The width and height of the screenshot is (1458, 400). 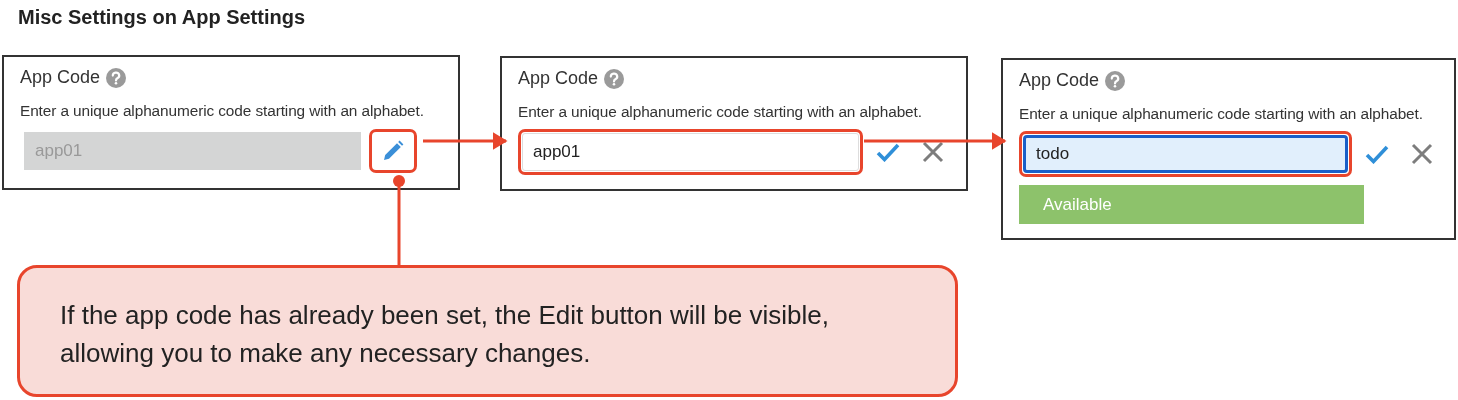 What do you see at coordinates (1191, 204) in the screenshot?
I see `status-message: Available` at bounding box center [1191, 204].